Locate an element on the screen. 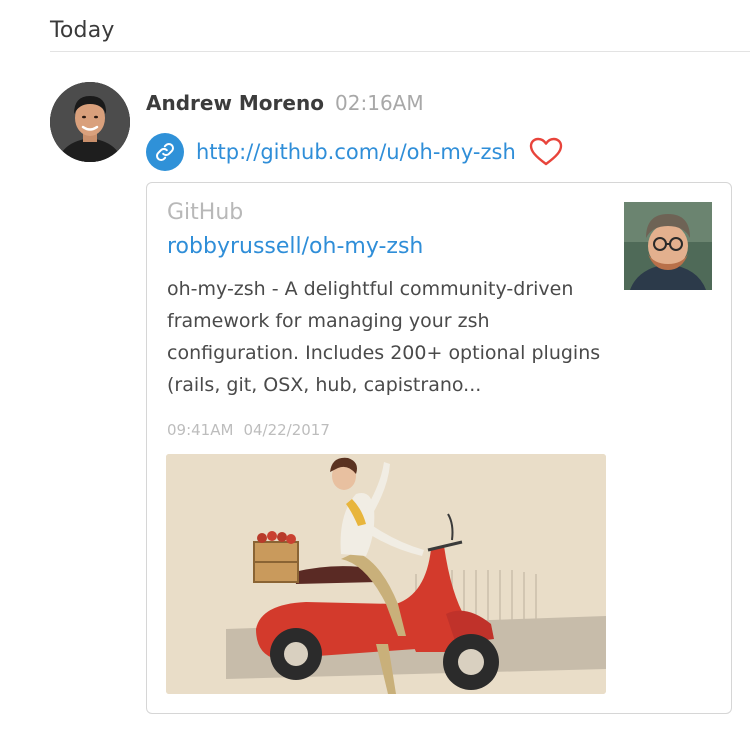 Image resolution: width=750 pixels, height=732 pixels. preview-title-link: robbyrussell/oh-my-zsh is located at coordinates (295, 246).